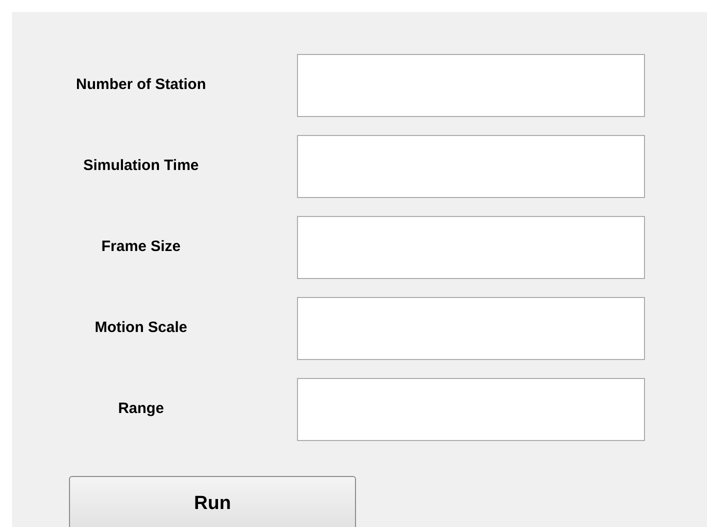 This screenshot has height=527, width=707. What do you see at coordinates (141, 84) in the screenshot?
I see `field-label: Number of Station` at bounding box center [141, 84].